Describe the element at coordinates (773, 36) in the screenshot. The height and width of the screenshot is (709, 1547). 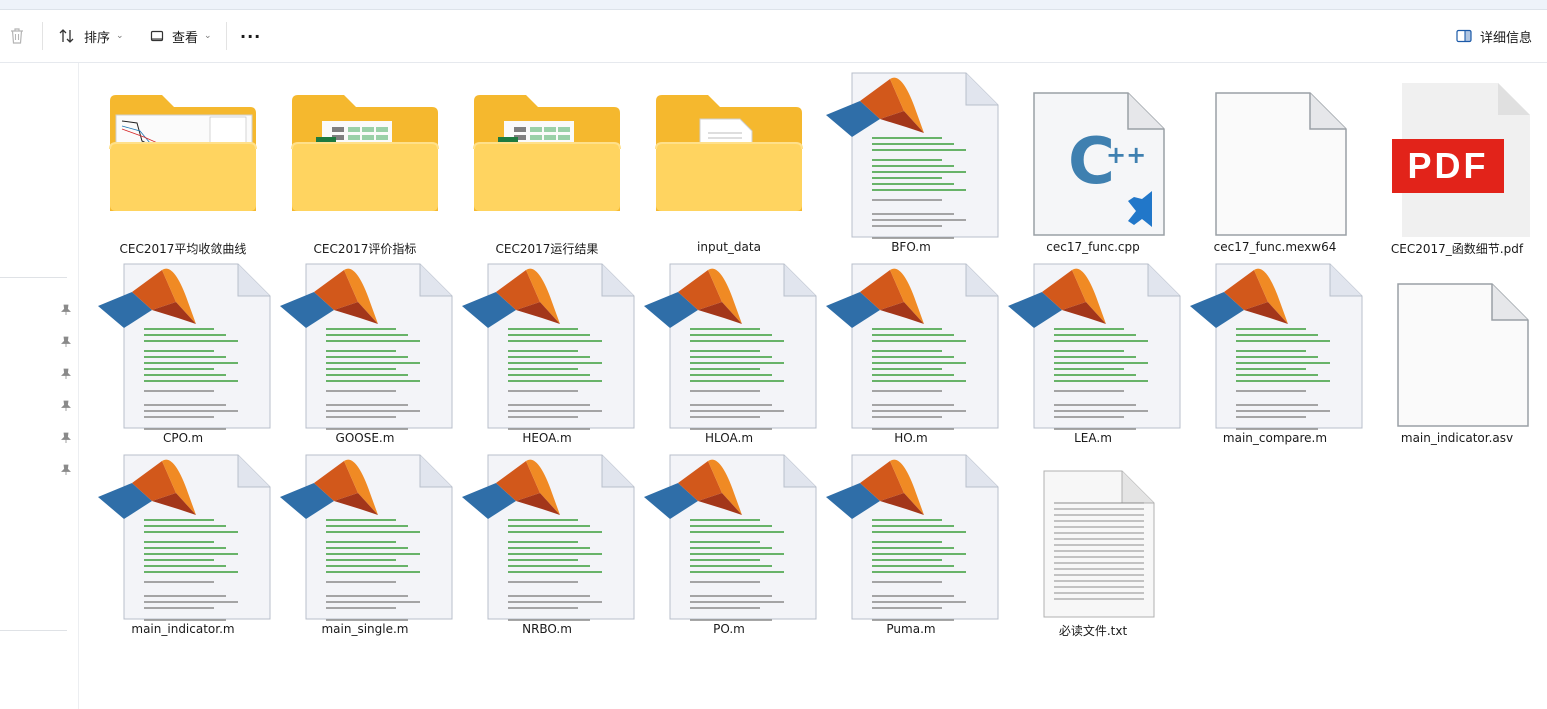
I see `command-bar: 排序 ⌄ 查看 ⌄ ··· 详细信息` at that location.